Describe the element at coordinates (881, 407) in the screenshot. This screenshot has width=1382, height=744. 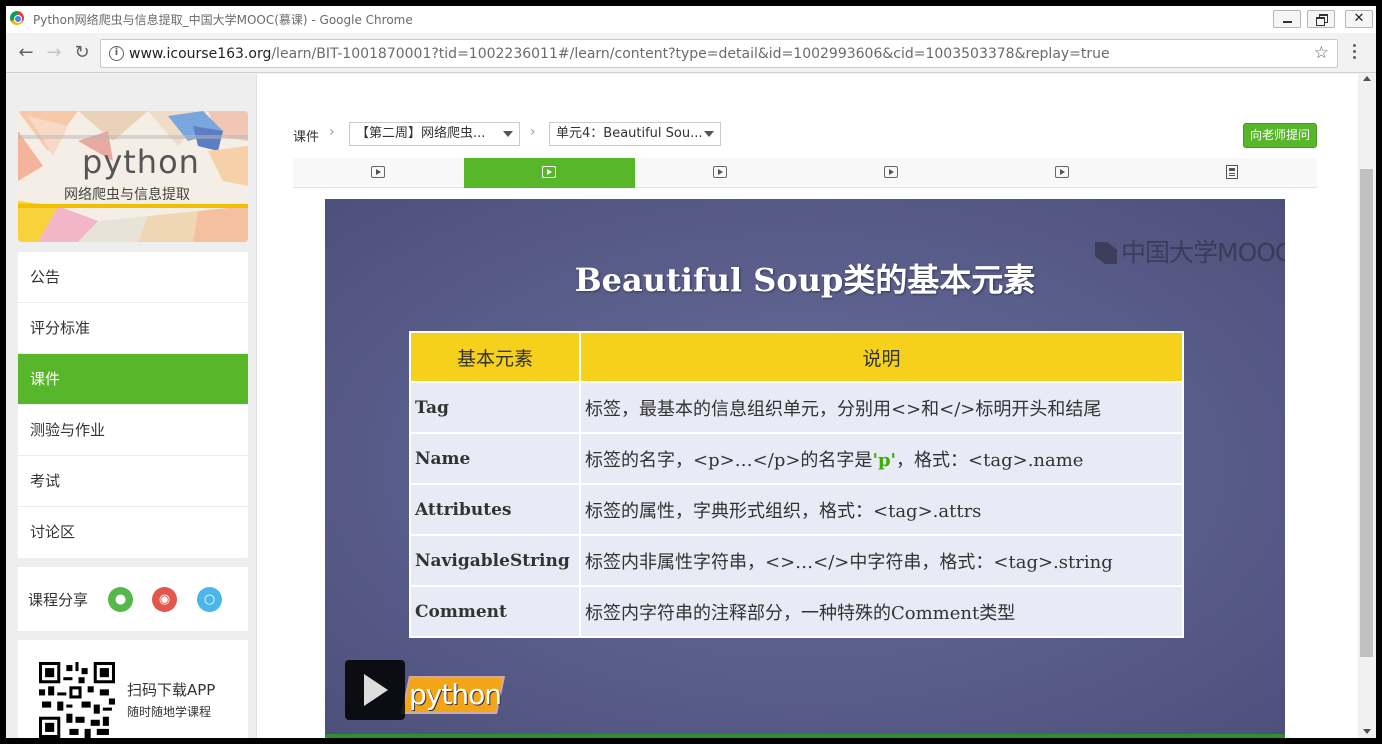
I see `row-desc: 标签，最基本的信息组织单元，分别用<>和</>标明开头和结尾` at that location.